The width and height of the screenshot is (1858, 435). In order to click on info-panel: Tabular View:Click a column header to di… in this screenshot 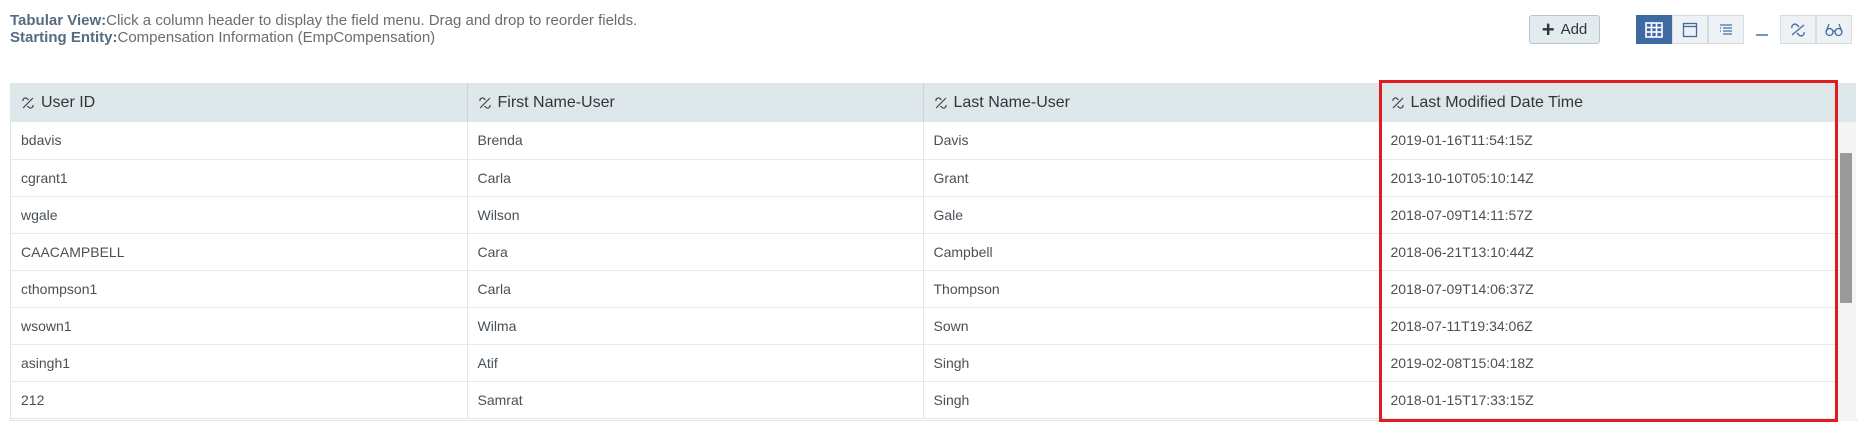, I will do `click(323, 29)`.